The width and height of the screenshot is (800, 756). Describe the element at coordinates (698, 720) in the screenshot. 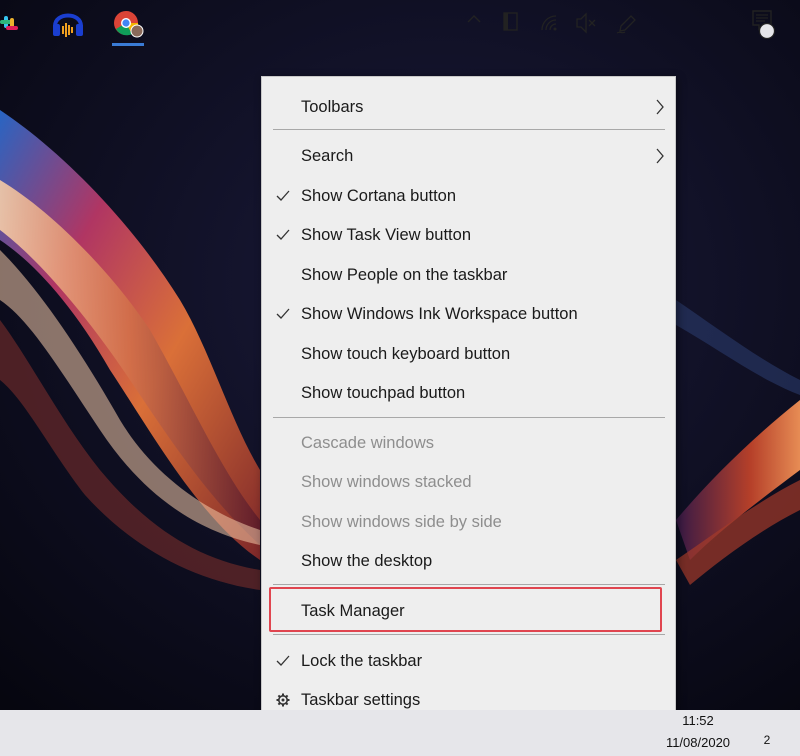

I see `clock-time: 11:52` at that location.